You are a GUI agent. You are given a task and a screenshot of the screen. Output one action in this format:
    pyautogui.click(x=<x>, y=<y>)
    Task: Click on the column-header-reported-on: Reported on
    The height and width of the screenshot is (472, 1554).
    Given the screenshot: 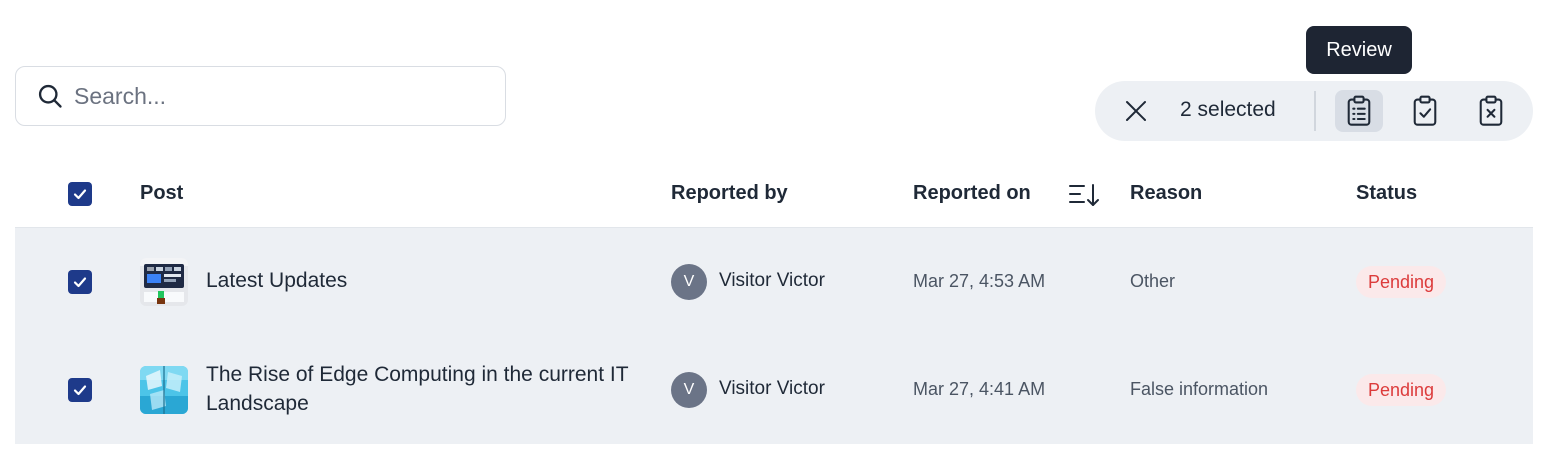 What is the action you would take?
    pyautogui.click(x=972, y=193)
    